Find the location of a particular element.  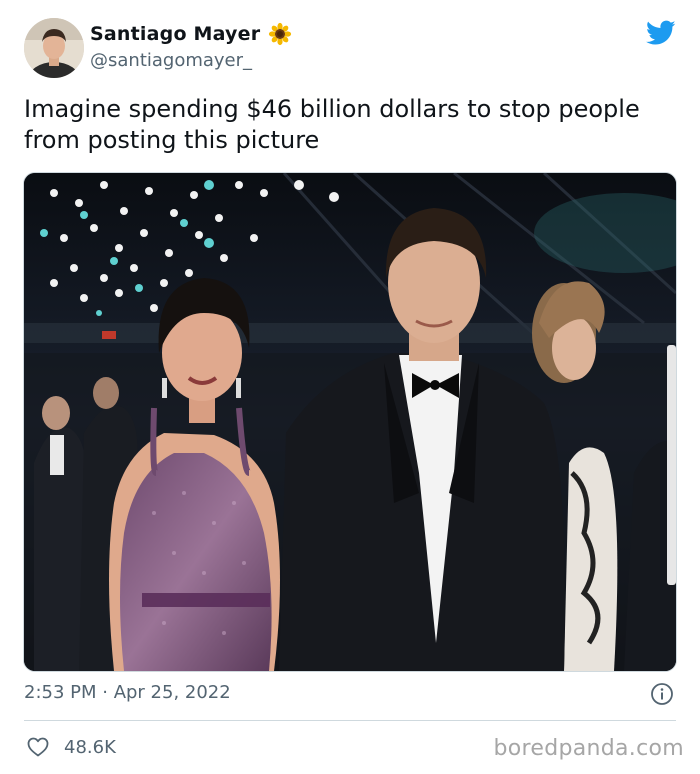

avatar is located at coordinates (54, 48).